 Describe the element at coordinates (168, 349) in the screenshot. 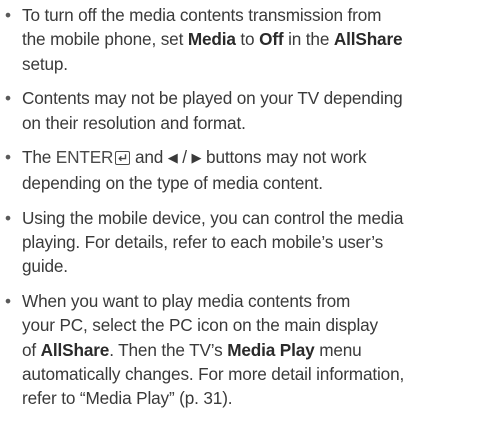

I see `note-text: . Then the TV’s` at that location.